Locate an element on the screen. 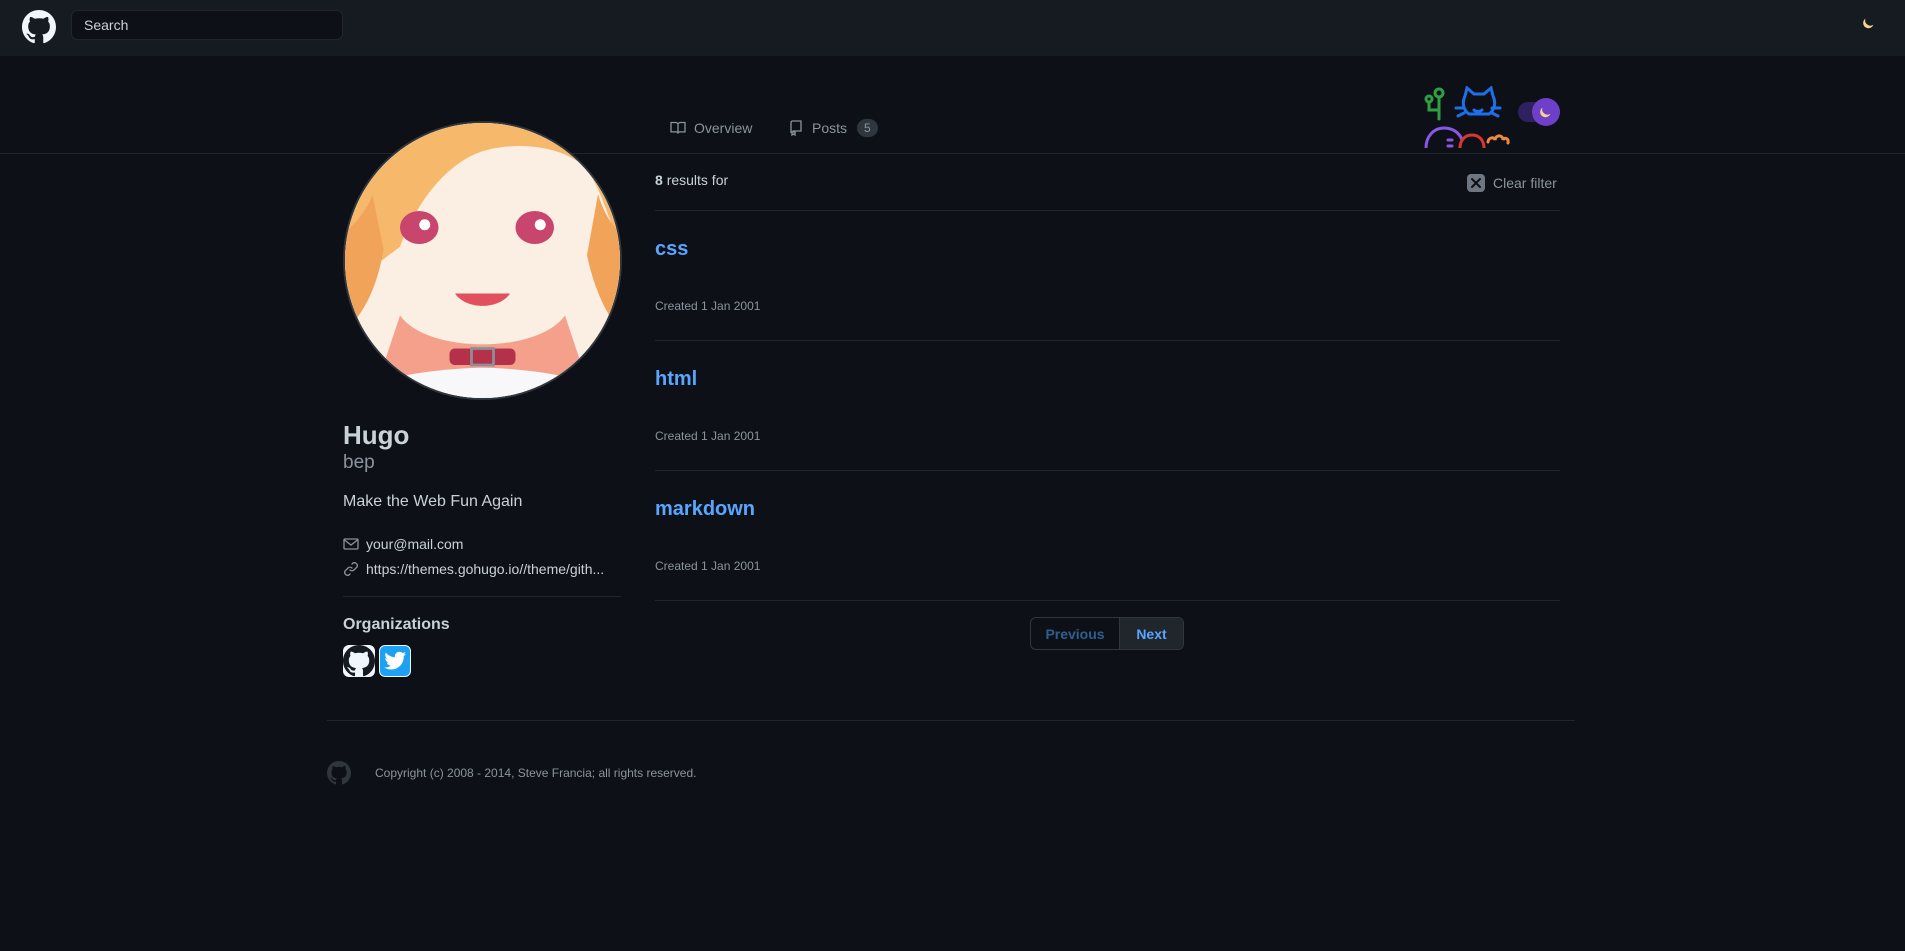 The width and height of the screenshot is (1905, 951). org-github is located at coordinates (359, 661).